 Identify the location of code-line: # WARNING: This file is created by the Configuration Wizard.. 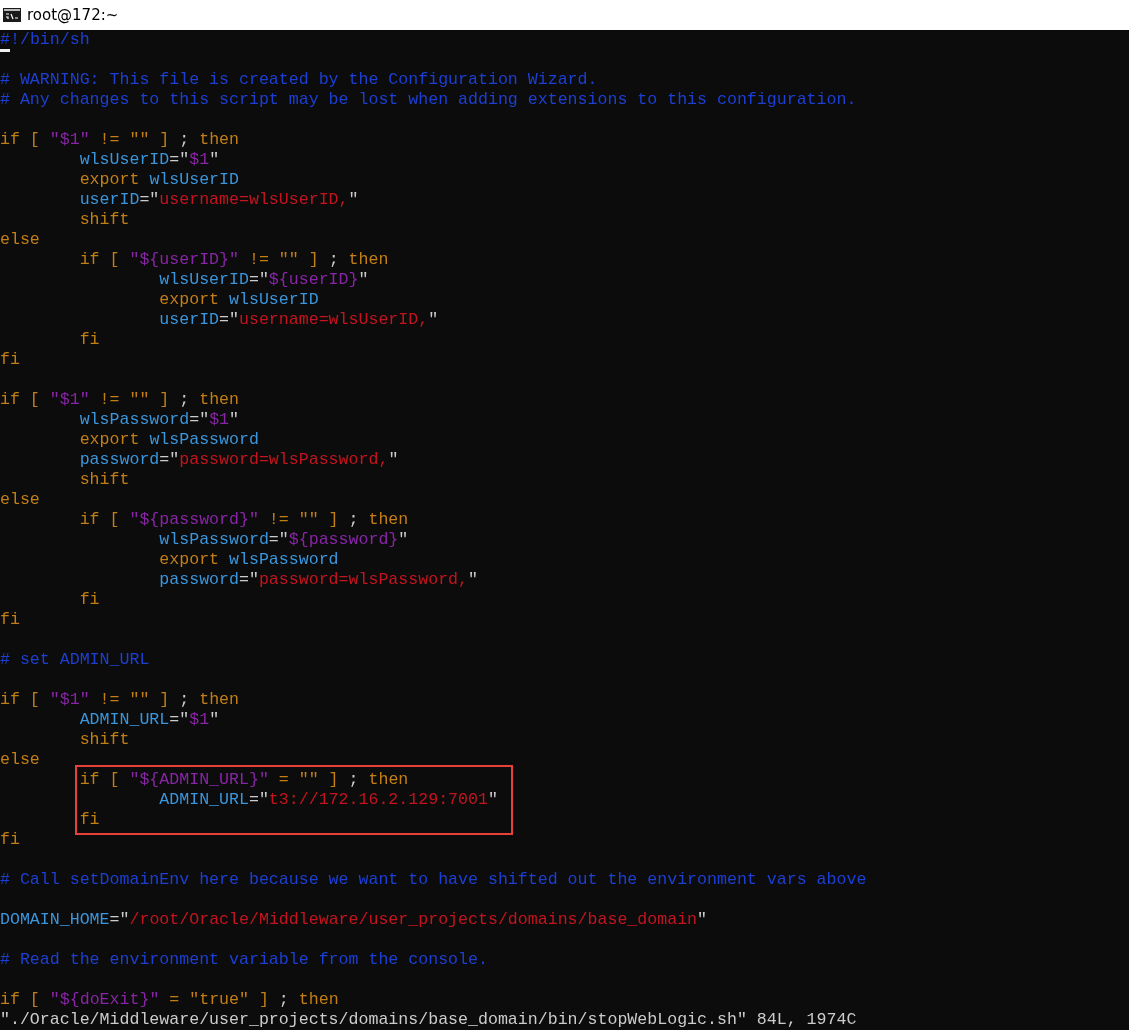
(299, 80).